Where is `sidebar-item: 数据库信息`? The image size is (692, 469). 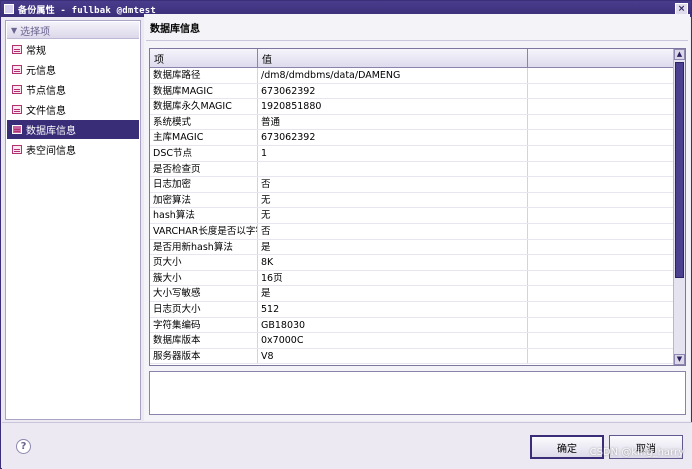 sidebar-item: 数据库信息 is located at coordinates (73, 129).